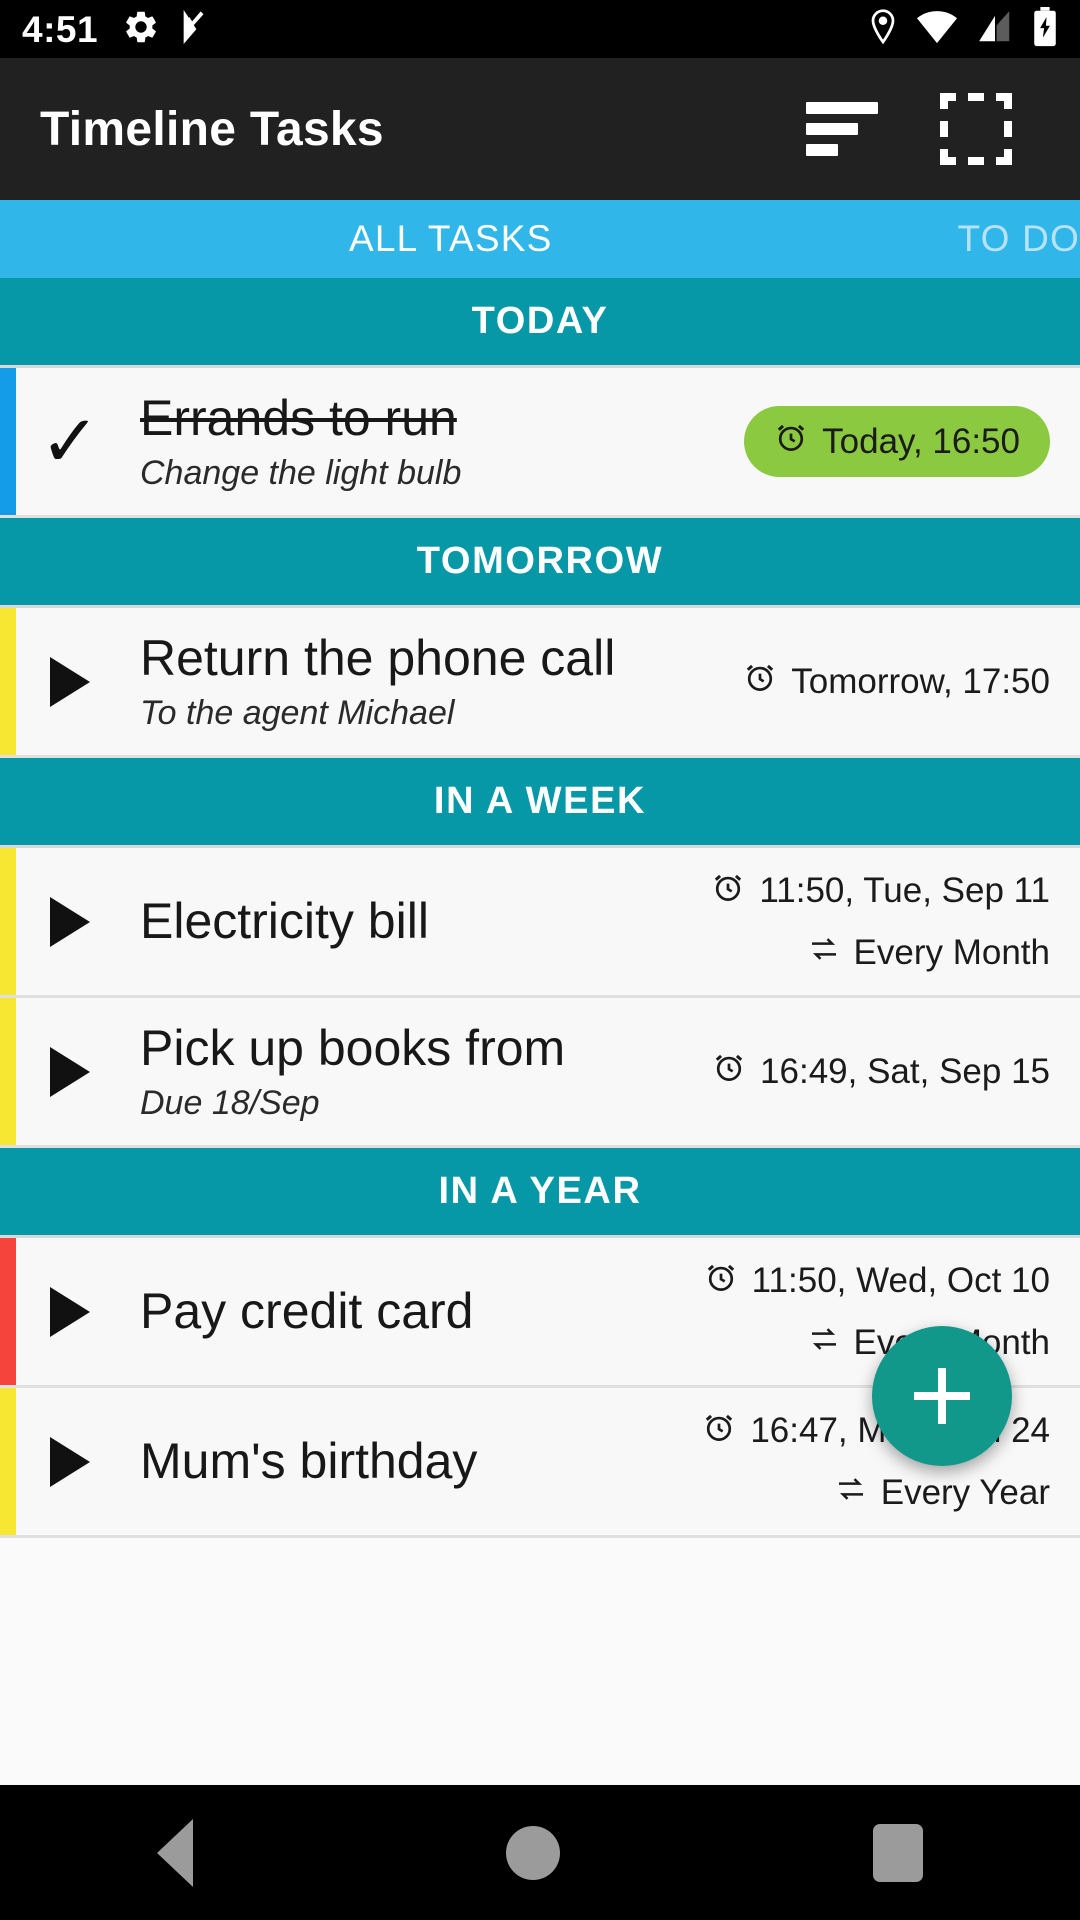  Describe the element at coordinates (898, 1852) in the screenshot. I see `nav-recents-button` at that location.